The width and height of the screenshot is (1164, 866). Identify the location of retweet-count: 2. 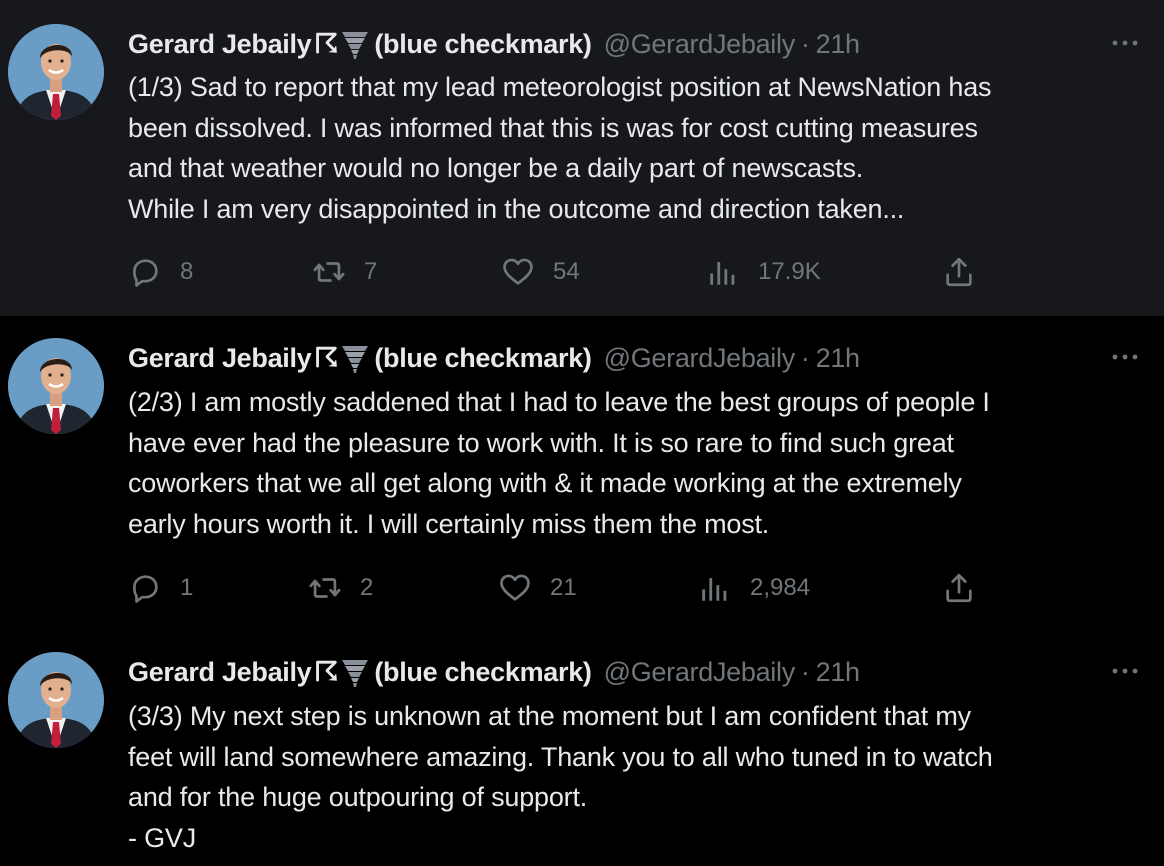
(367, 587).